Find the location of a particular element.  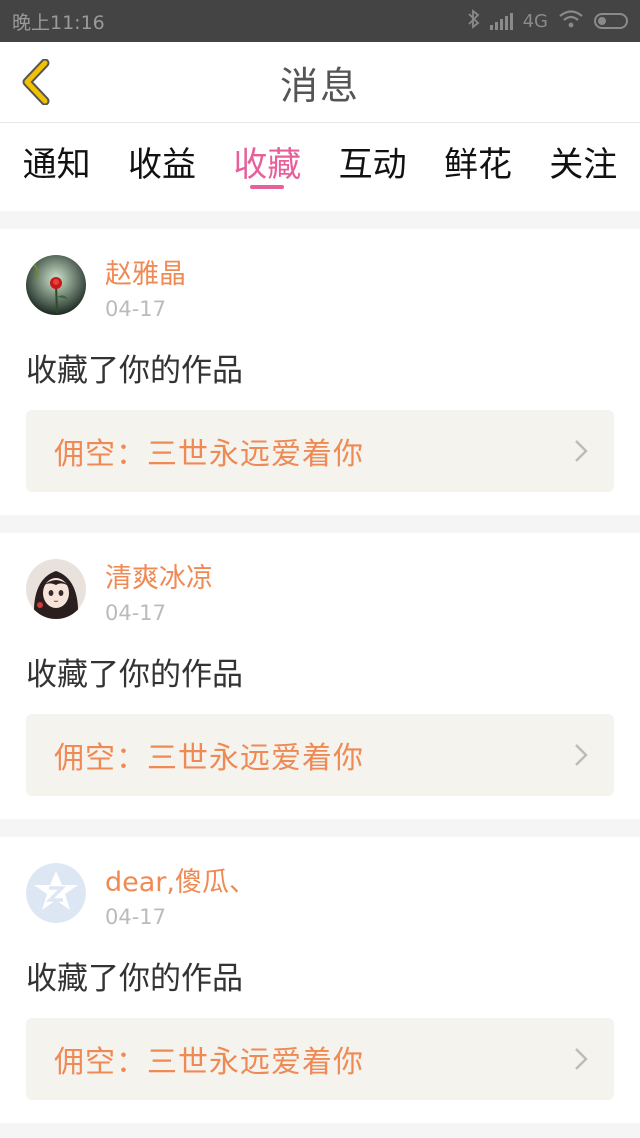

cell-signal-icon is located at coordinates (501, 21).